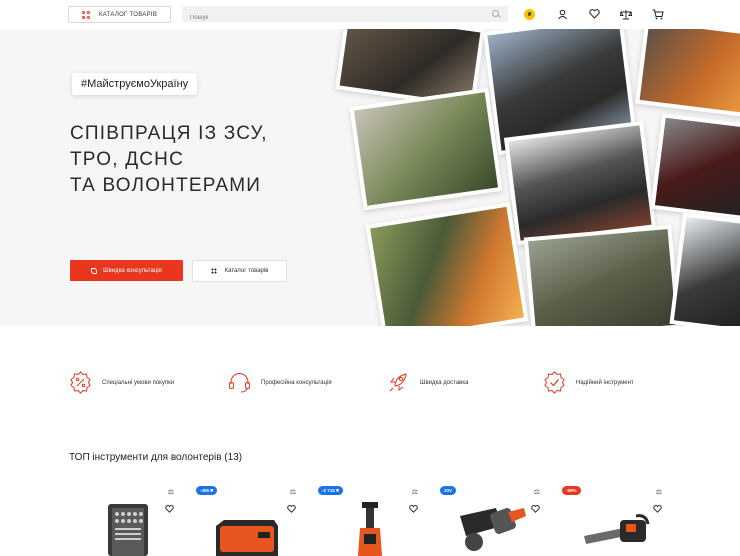 This screenshot has height=556, width=740. Describe the element at coordinates (247, 538) in the screenshot. I see `battery-icon` at that location.